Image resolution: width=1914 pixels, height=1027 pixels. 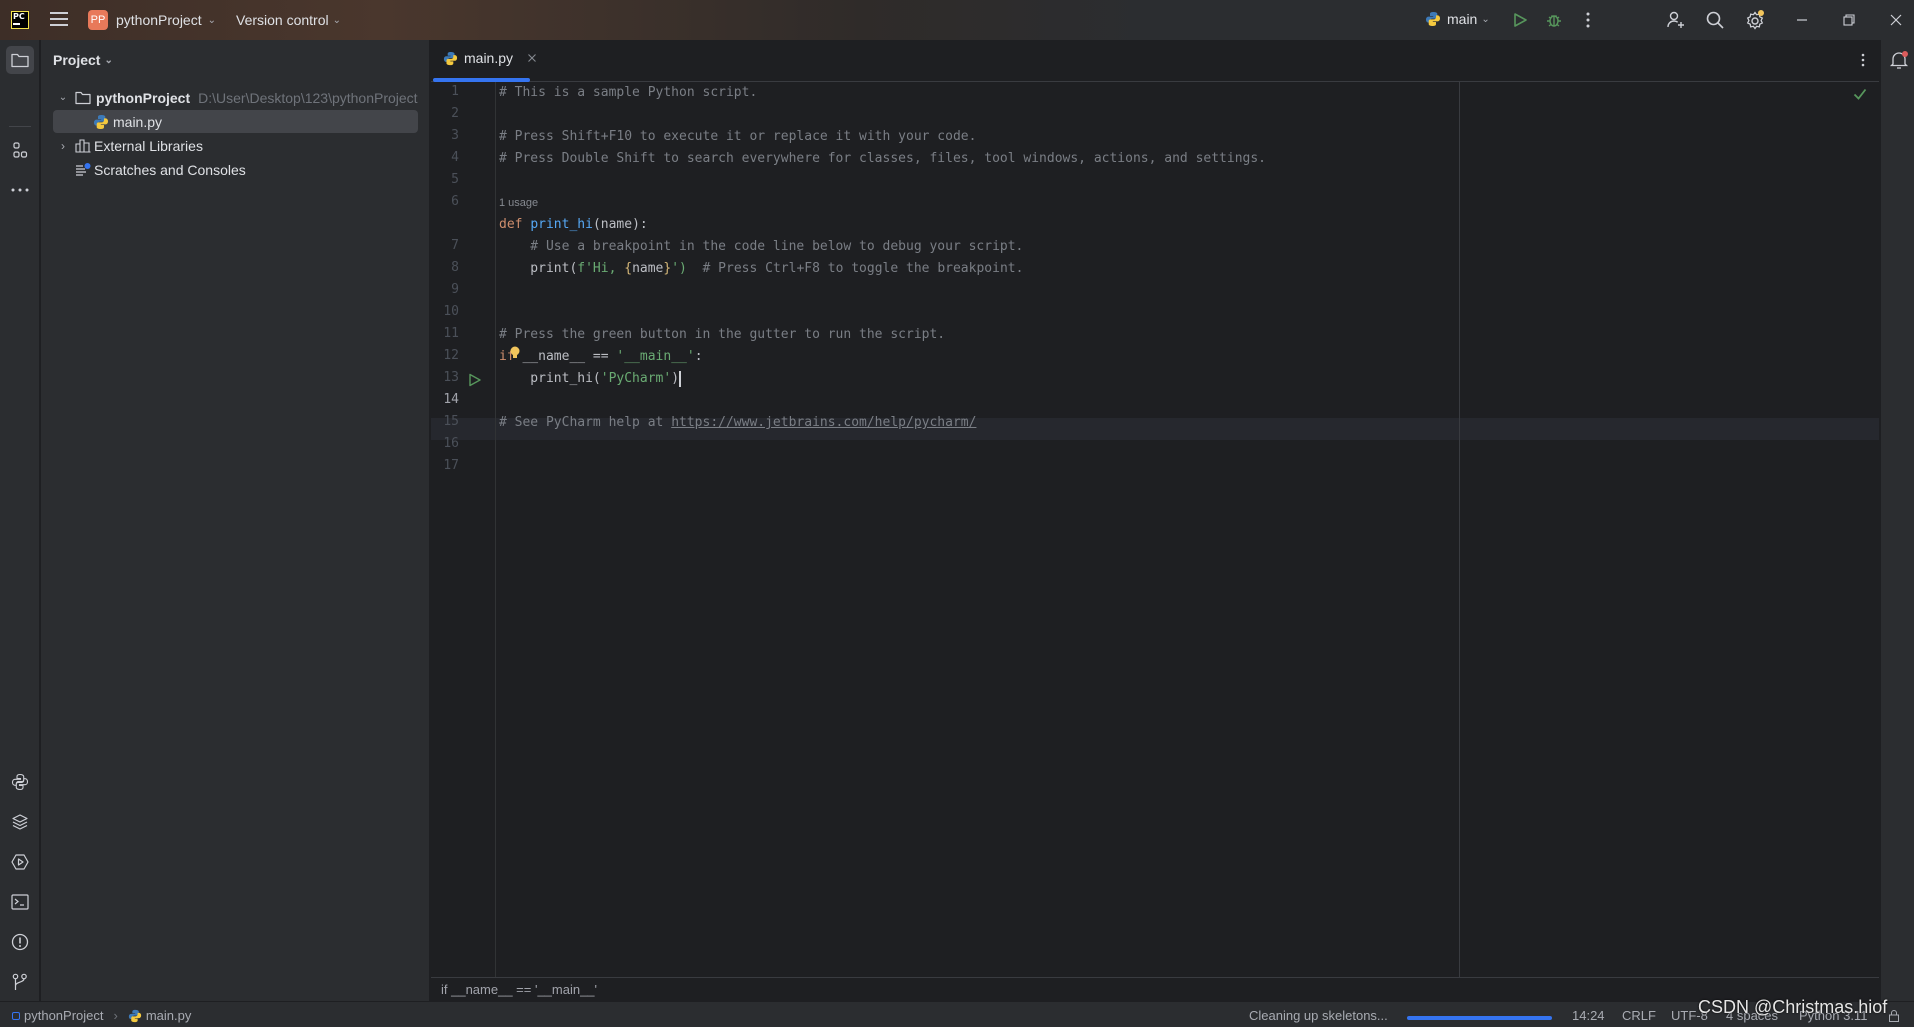 What do you see at coordinates (20, 862) in the screenshot?
I see `services-tool-button` at bounding box center [20, 862].